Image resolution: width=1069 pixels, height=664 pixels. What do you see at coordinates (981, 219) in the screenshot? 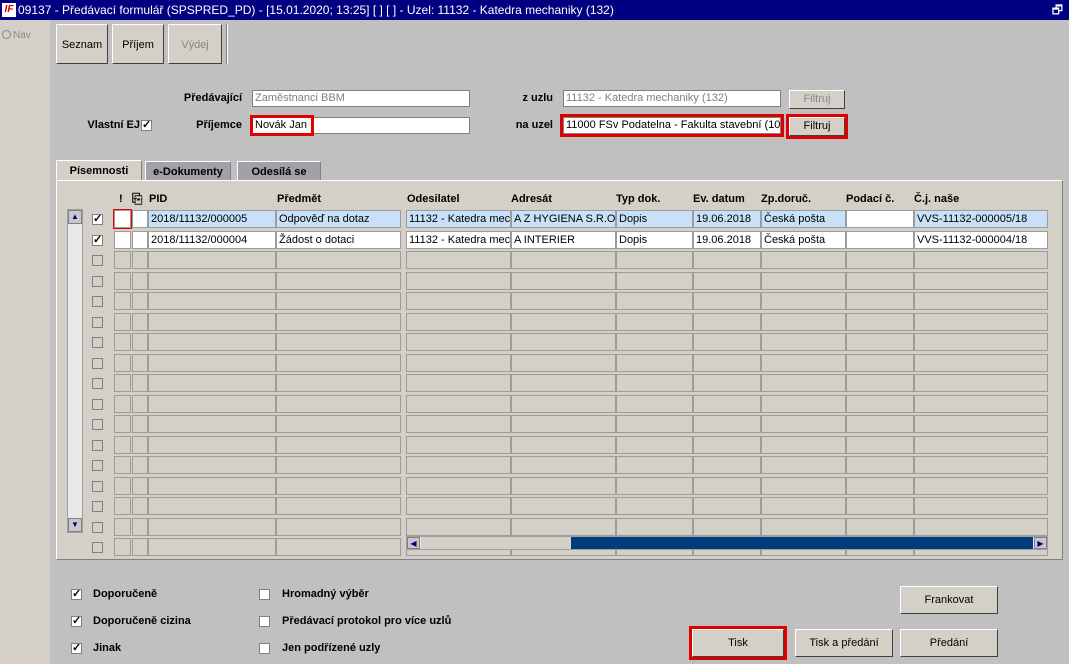
I see `table-cell-cj: VVS-11132-000005/18` at bounding box center [981, 219].